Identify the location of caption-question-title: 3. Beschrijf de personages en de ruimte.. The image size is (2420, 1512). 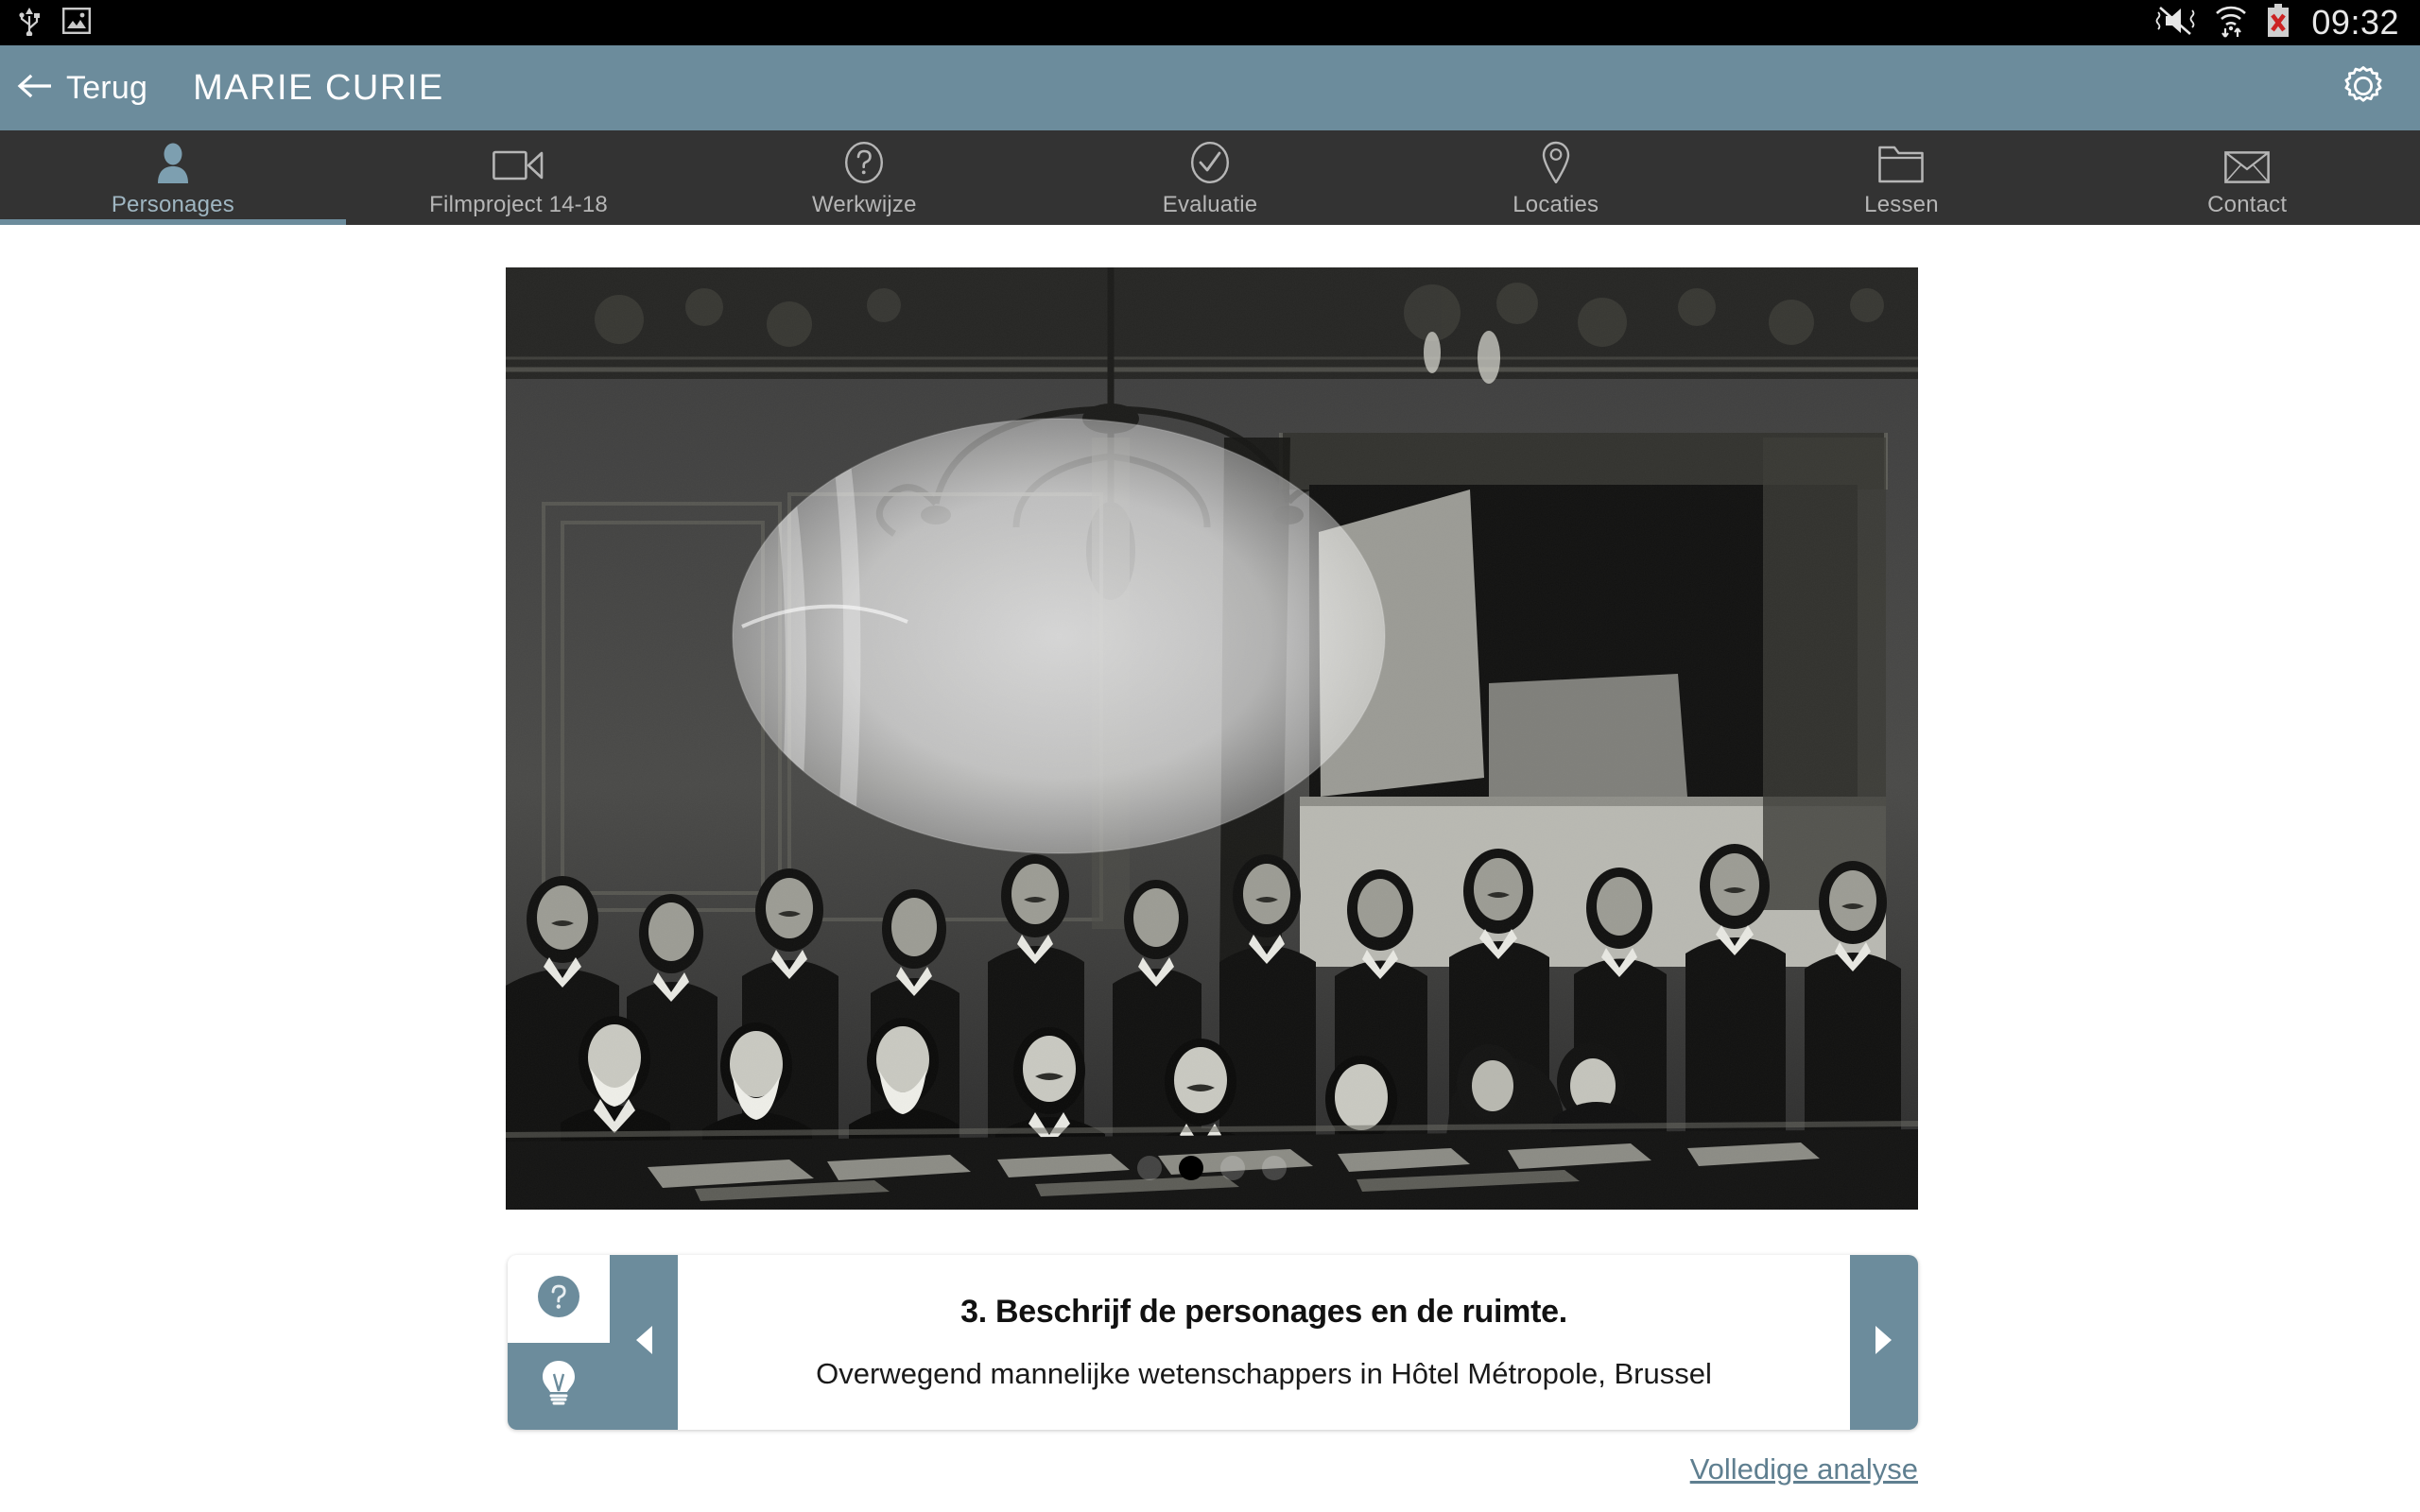
(1263, 1312).